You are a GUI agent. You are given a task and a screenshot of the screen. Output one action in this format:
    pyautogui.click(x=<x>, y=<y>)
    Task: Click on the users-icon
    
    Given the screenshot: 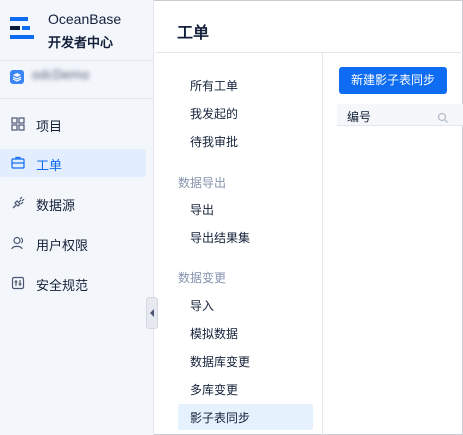 What is the action you would take?
    pyautogui.click(x=18, y=243)
    